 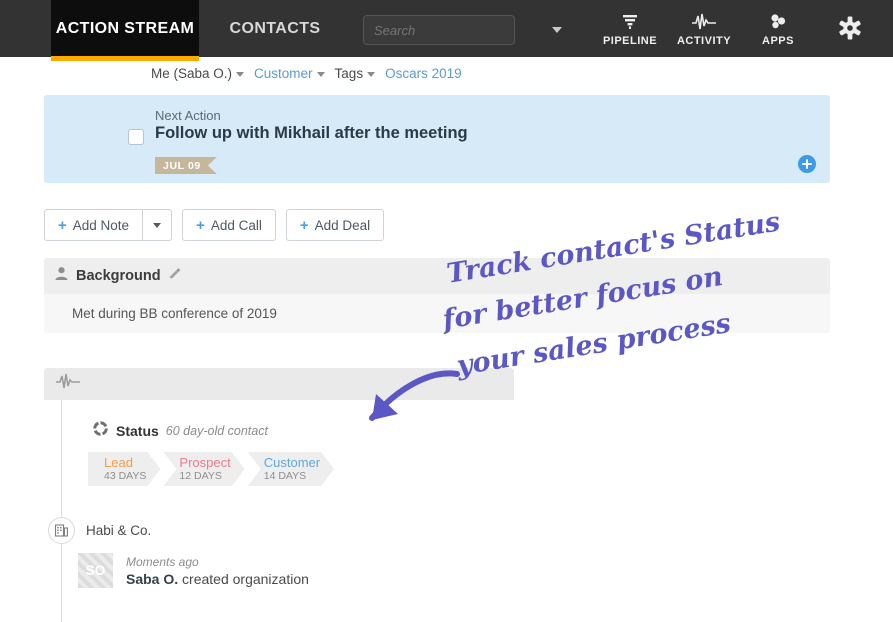 What do you see at coordinates (118, 462) in the screenshot?
I see `status-step-lead-name: Lead` at bounding box center [118, 462].